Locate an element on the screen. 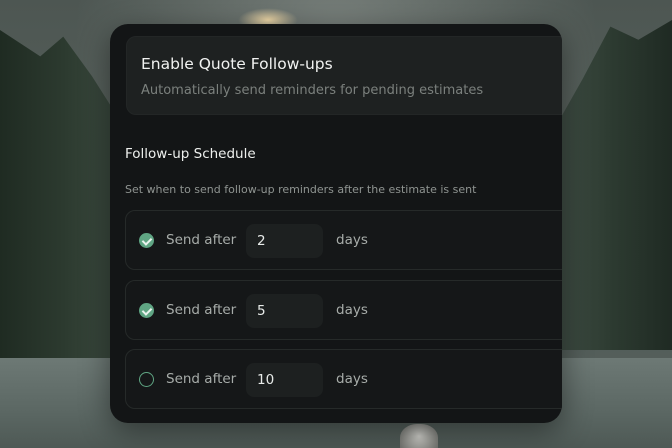  row-disabled-checkbox-icon is located at coordinates (146, 379).